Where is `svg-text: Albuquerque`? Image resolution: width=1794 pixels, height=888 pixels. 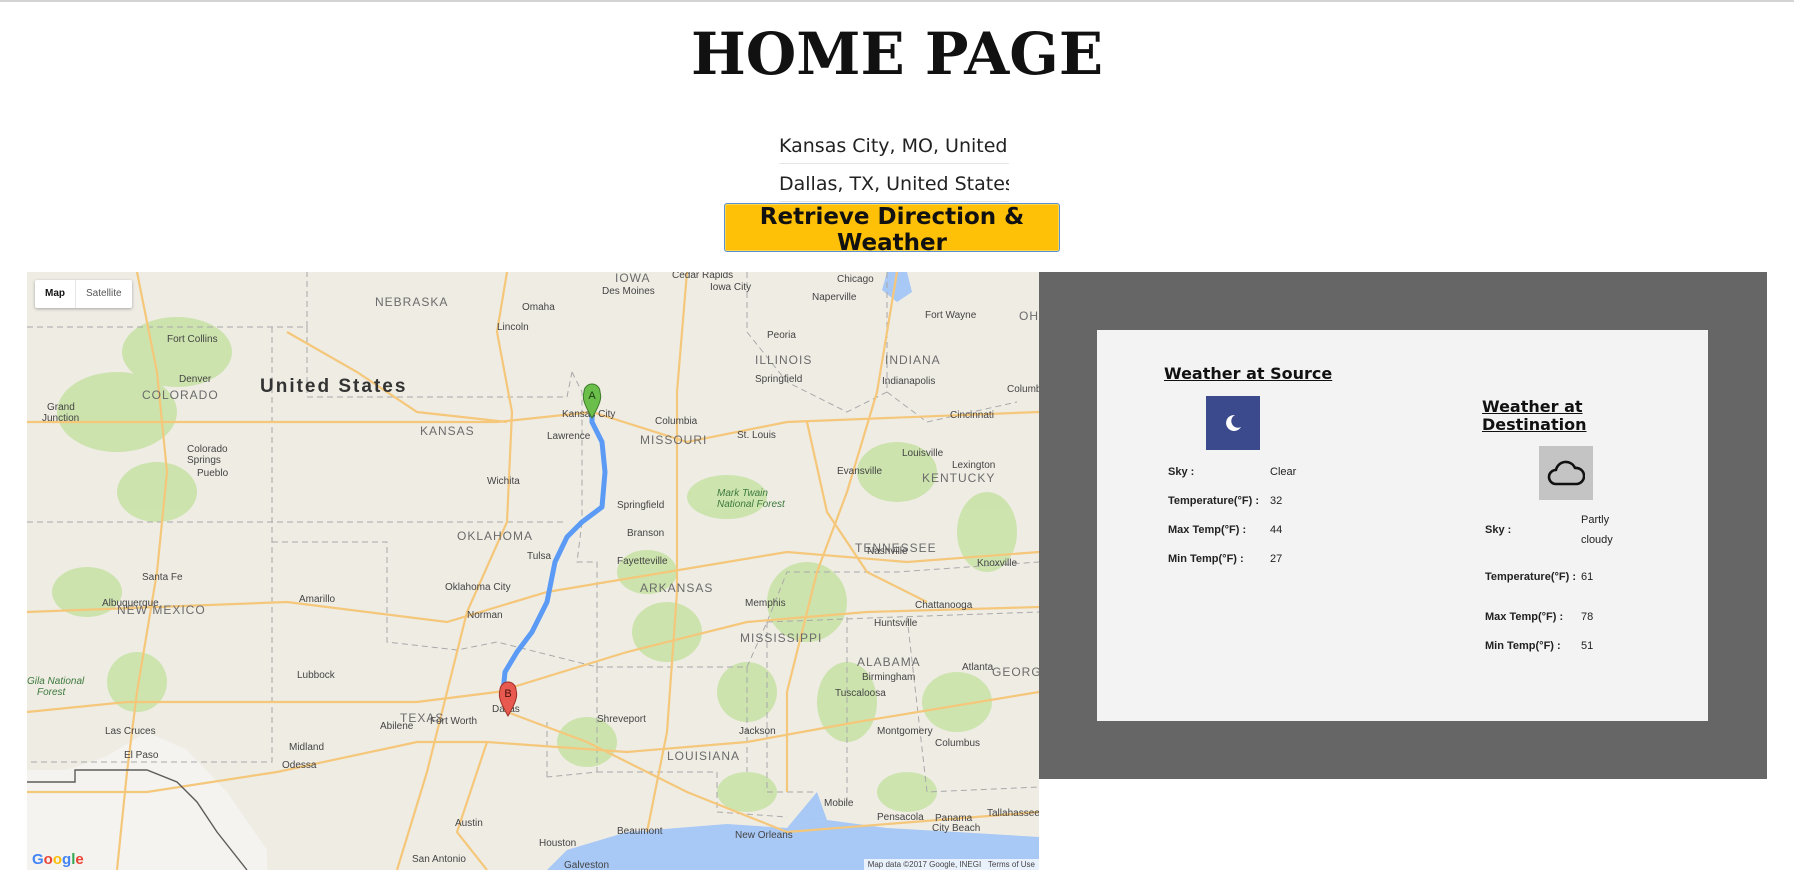 svg-text: Albuquerque is located at coordinates (130, 603).